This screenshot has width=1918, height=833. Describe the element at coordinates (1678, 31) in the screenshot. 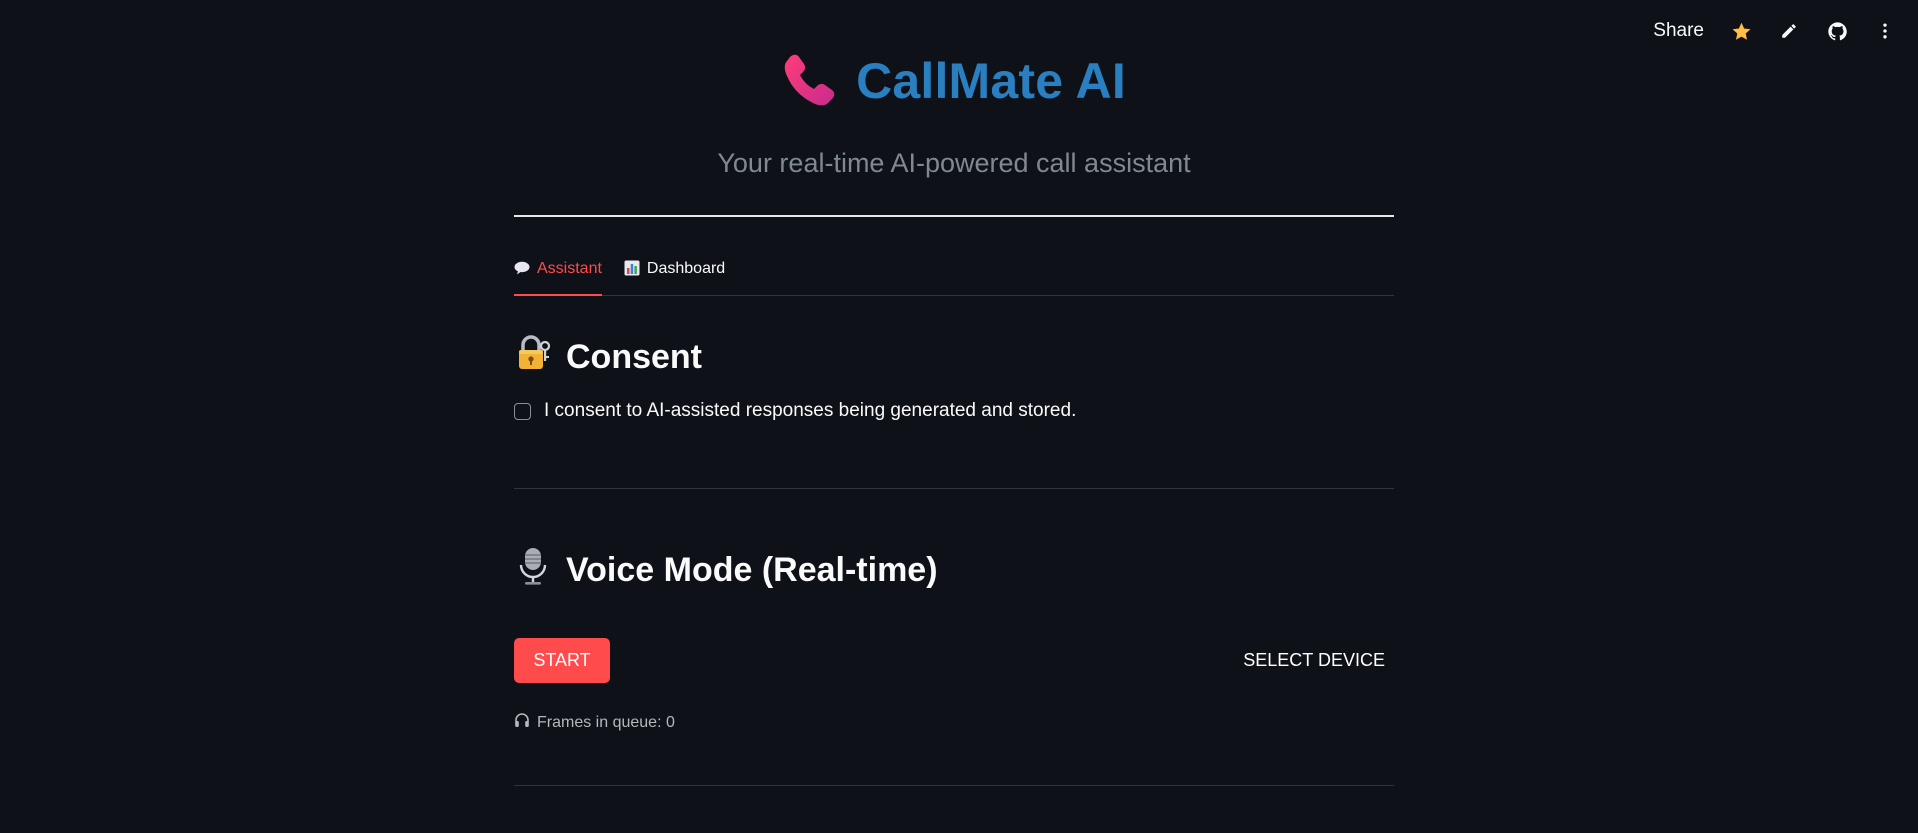

I see `share-button: Share` at that location.